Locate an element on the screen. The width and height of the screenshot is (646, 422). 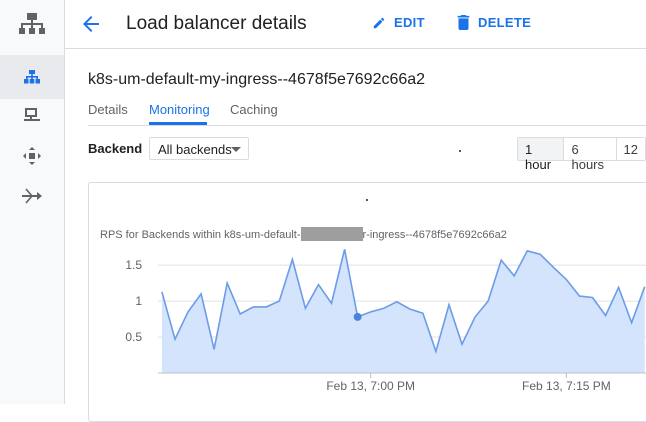
edit-button: EDIT is located at coordinates (398, 22).